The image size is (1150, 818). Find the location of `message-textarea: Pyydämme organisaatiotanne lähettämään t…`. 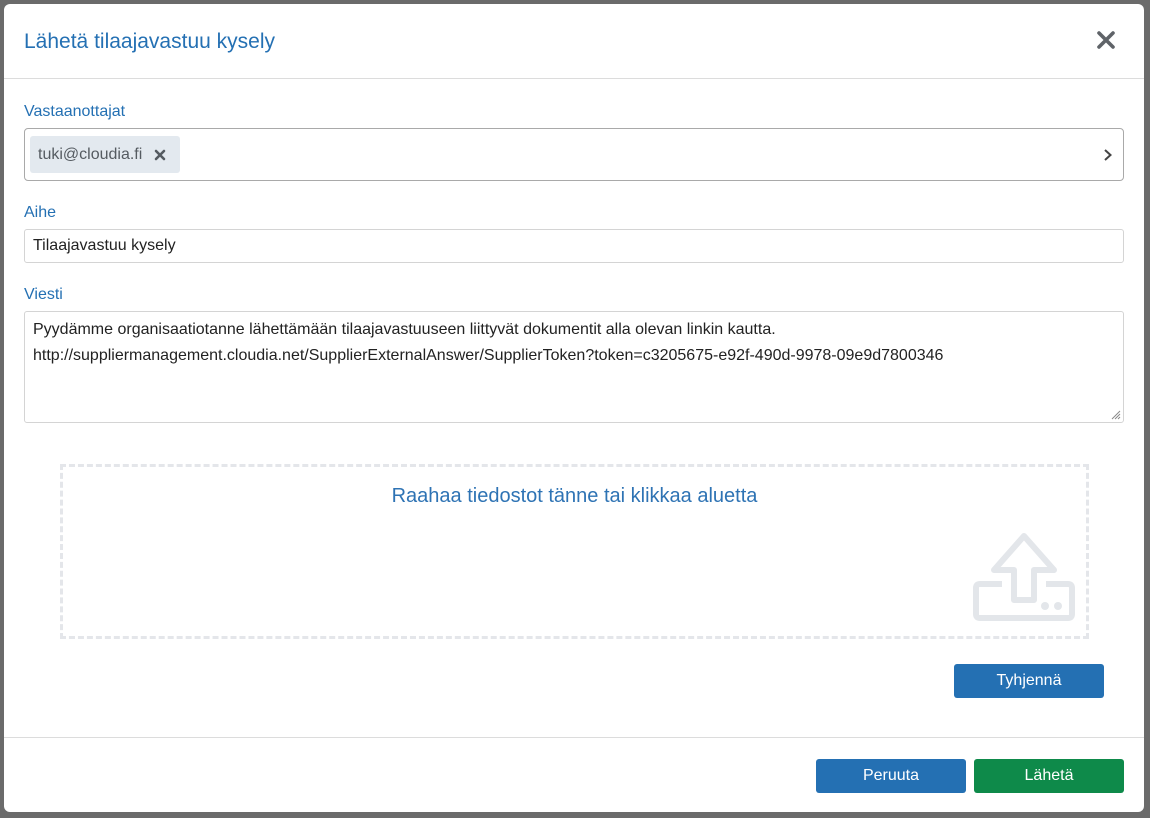

message-textarea: Pyydämme organisaatiotanne lähettämään t… is located at coordinates (574, 367).